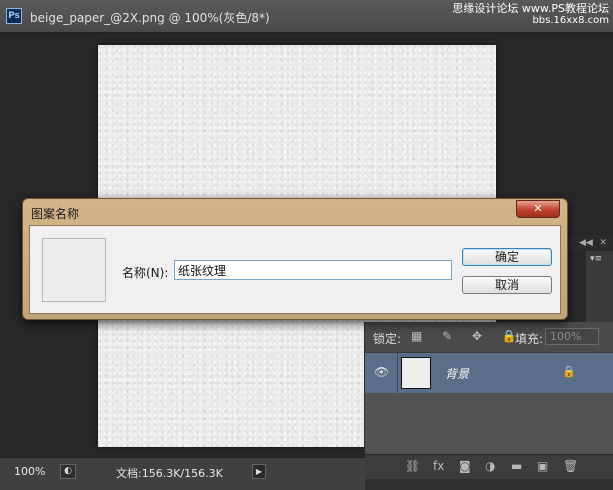  What do you see at coordinates (507, 285) in the screenshot?
I see `cancel-button: 取消` at bounding box center [507, 285].